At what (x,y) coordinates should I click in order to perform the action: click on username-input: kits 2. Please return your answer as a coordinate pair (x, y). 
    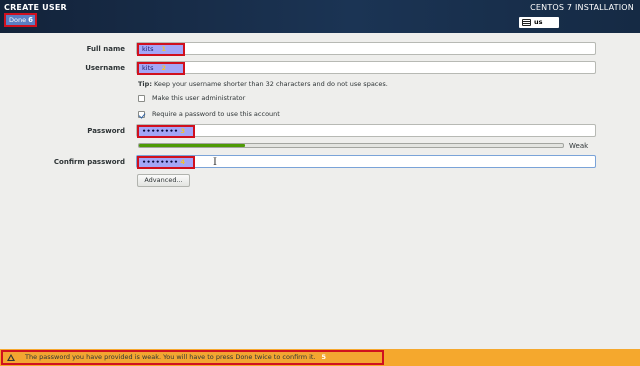
    Looking at the image, I should click on (161, 68).